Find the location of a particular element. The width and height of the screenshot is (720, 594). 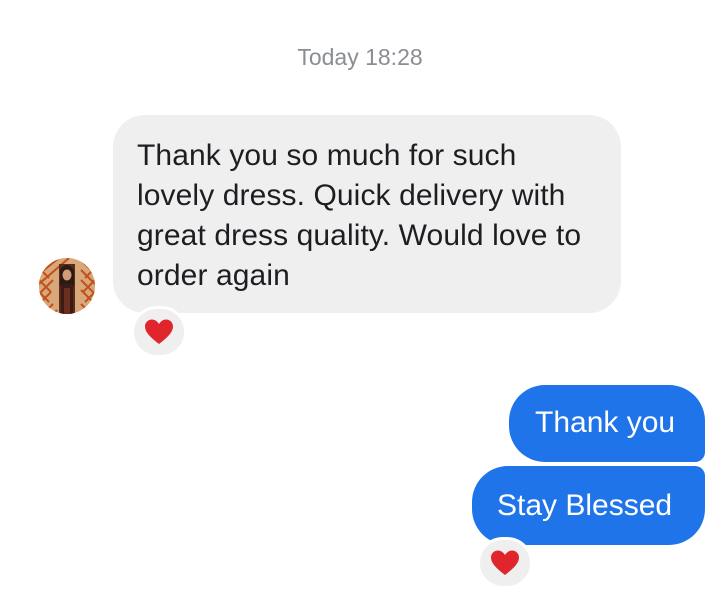

avatar-photo is located at coordinates (67, 286).